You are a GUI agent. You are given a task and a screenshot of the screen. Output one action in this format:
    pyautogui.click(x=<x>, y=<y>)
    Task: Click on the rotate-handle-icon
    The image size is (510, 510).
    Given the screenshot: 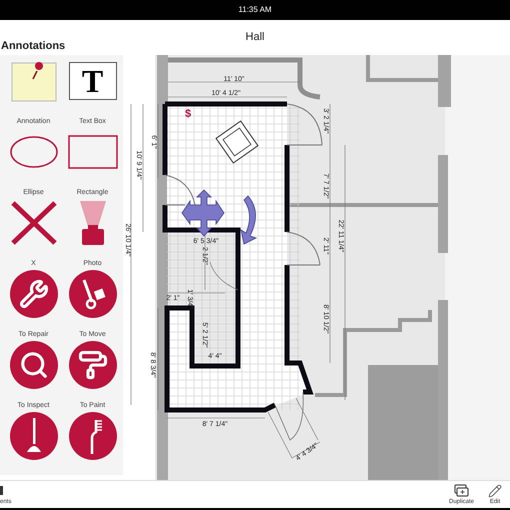 What is the action you would take?
    pyautogui.click(x=248, y=220)
    